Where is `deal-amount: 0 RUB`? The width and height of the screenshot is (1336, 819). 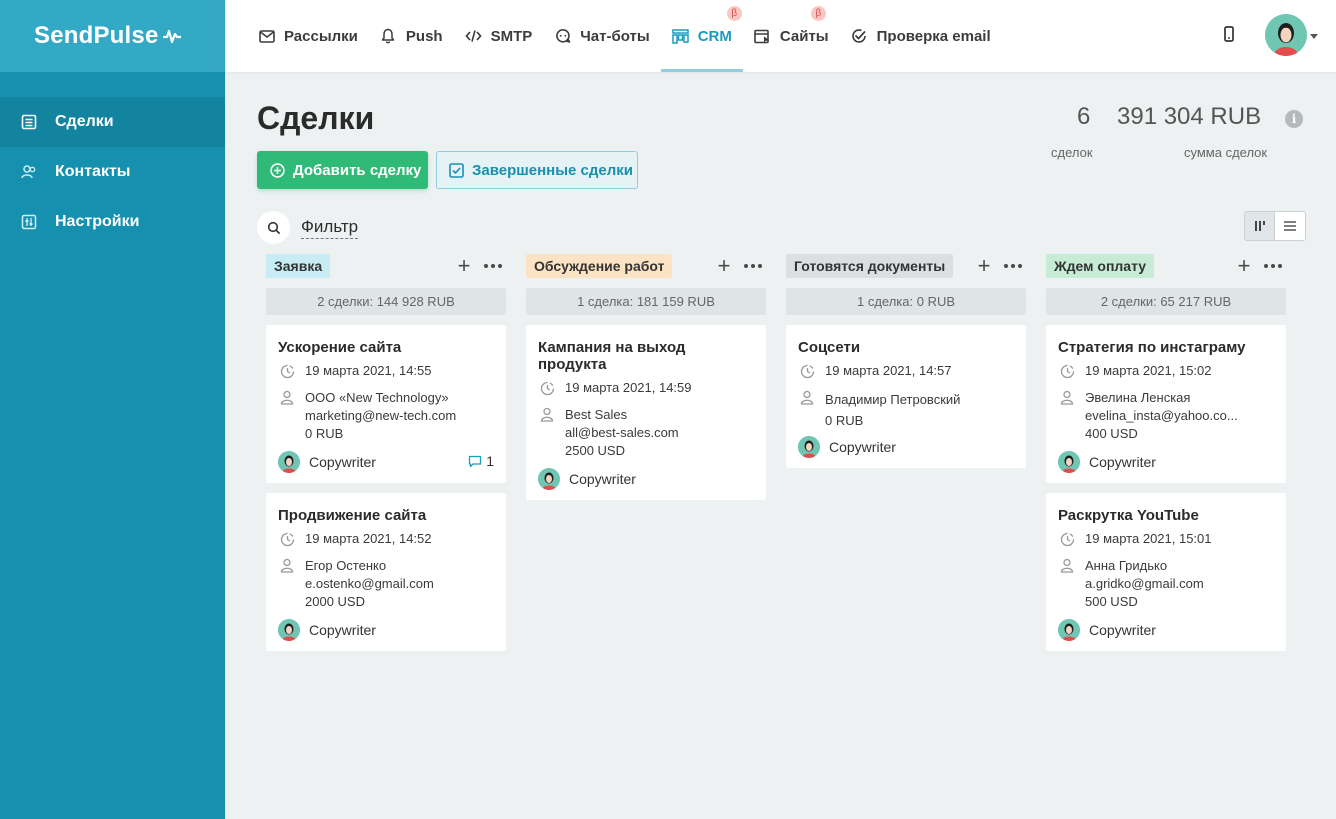
deal-amount: 0 RUB is located at coordinates (844, 420).